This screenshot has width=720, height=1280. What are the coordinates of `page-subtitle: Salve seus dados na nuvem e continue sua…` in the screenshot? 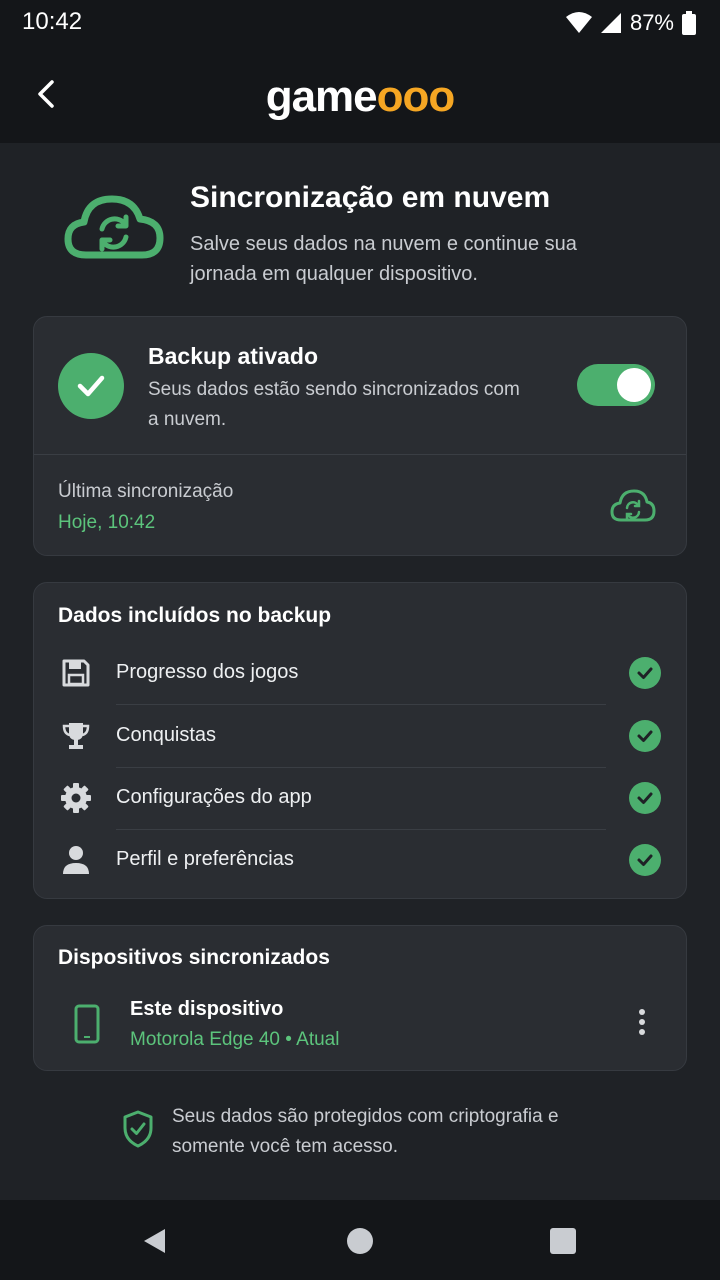 It's located at (383, 259).